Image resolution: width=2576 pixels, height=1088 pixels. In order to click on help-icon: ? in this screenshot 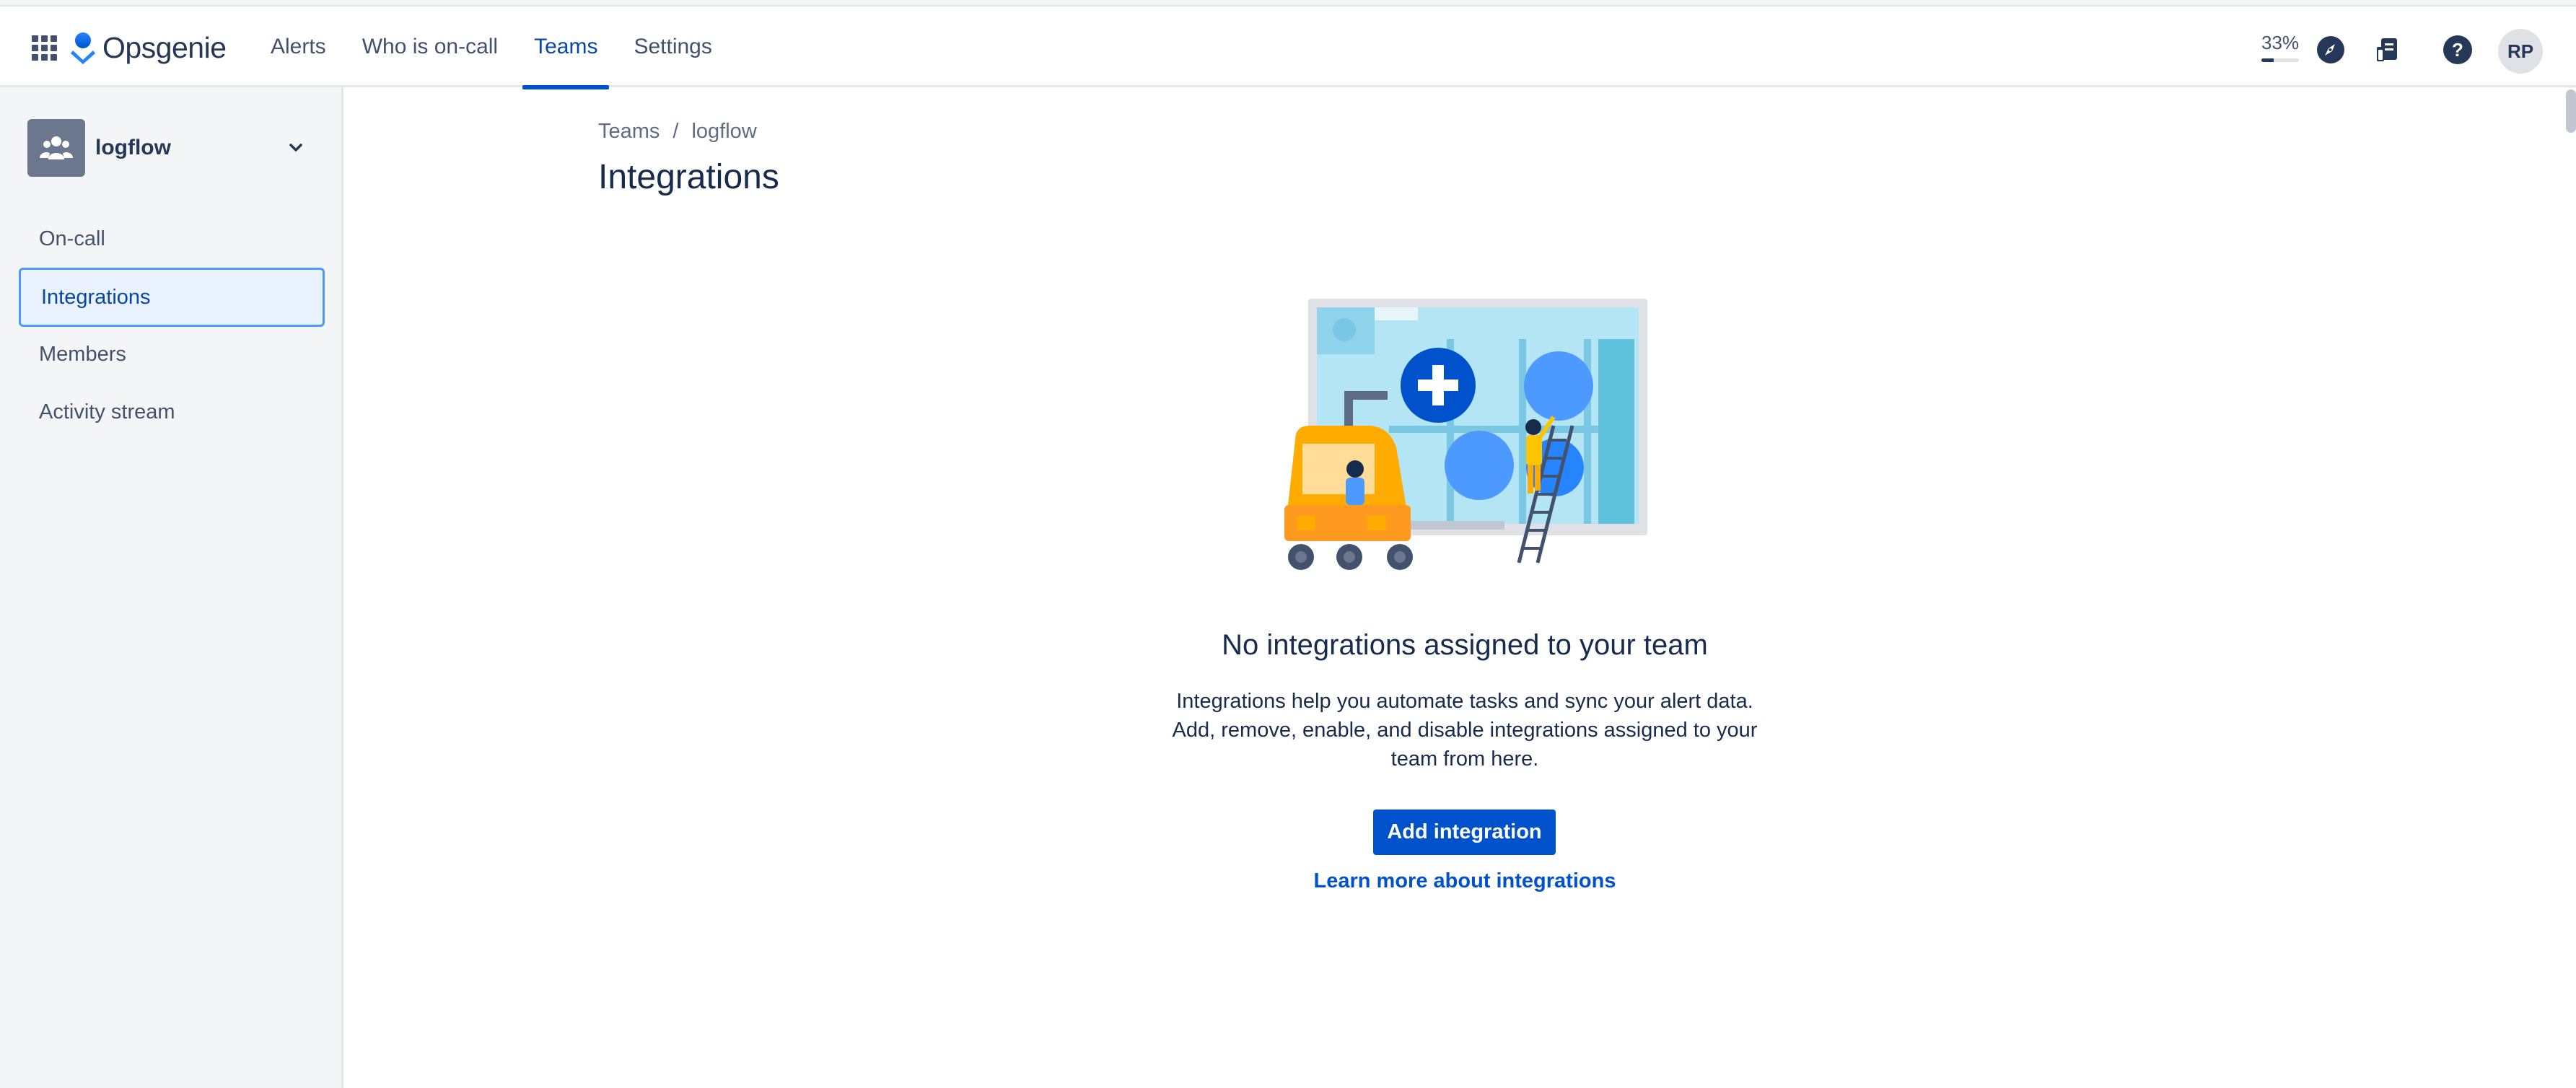, I will do `click(2458, 50)`.